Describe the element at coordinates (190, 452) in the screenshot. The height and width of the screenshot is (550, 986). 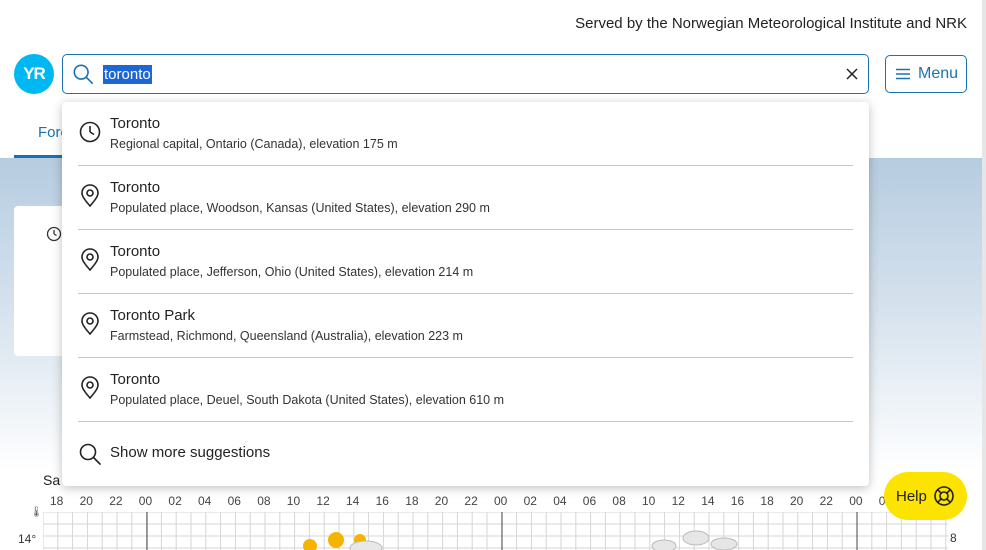
I see `show-more-label: Show more suggestions` at that location.